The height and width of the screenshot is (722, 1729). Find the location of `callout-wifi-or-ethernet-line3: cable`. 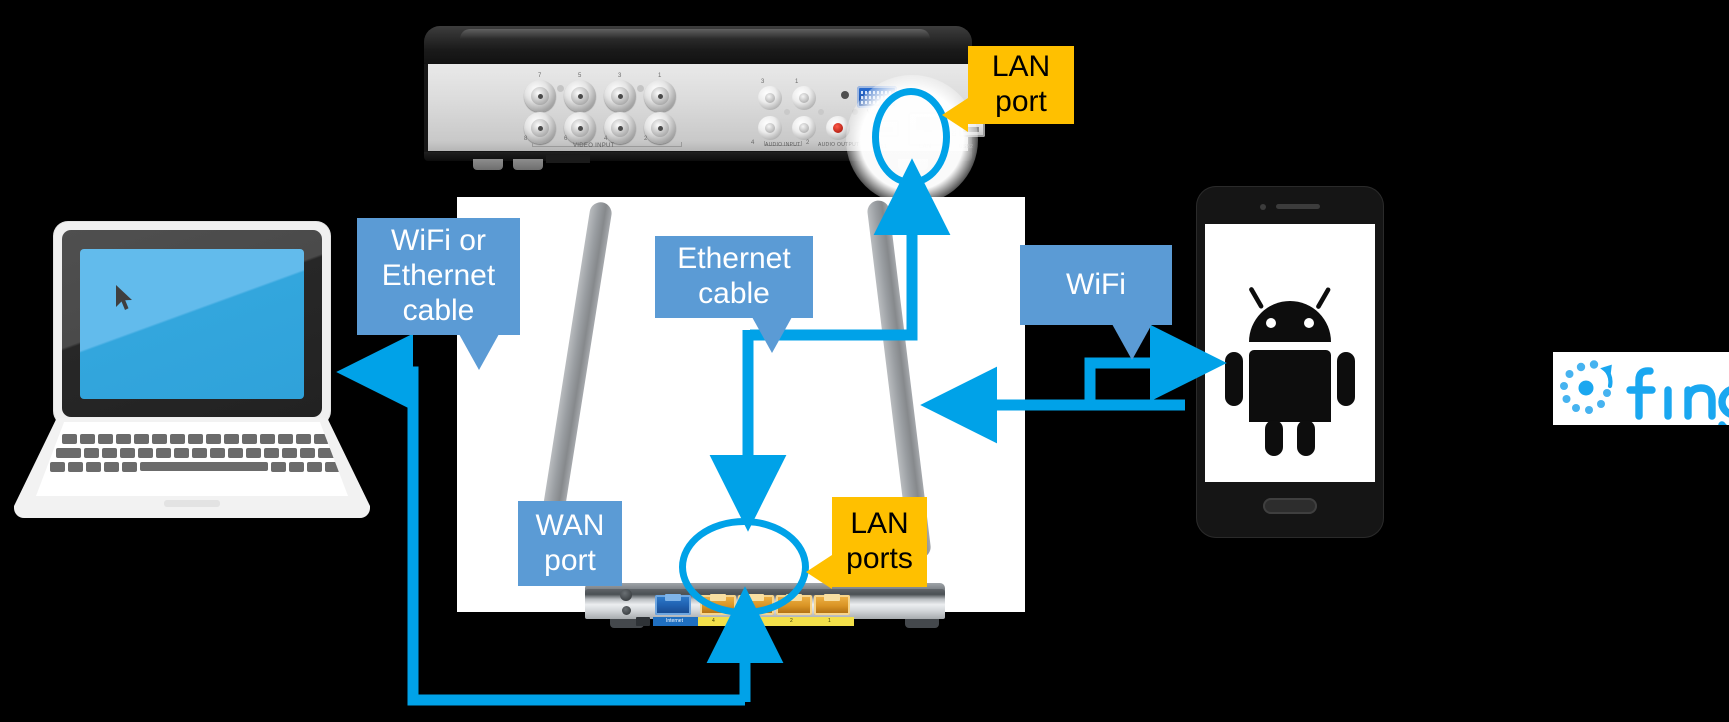

callout-wifi-or-ethernet-line3: cable is located at coordinates (438, 310).